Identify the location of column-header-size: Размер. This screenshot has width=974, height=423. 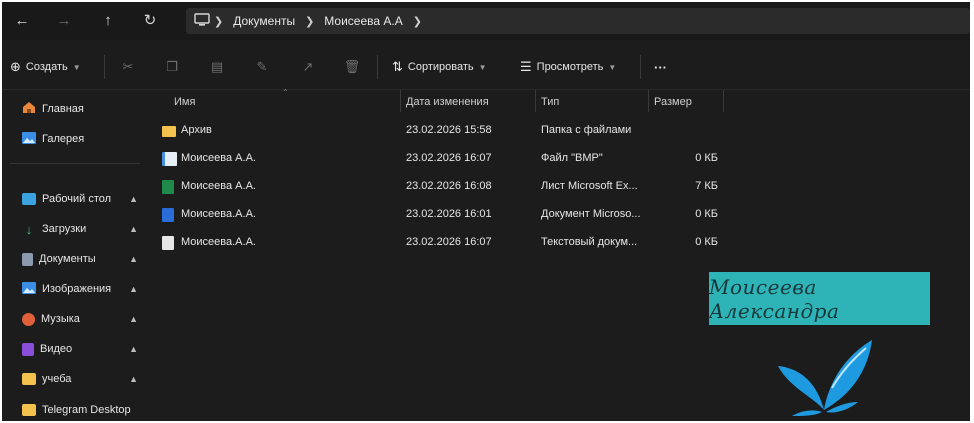
(673, 102).